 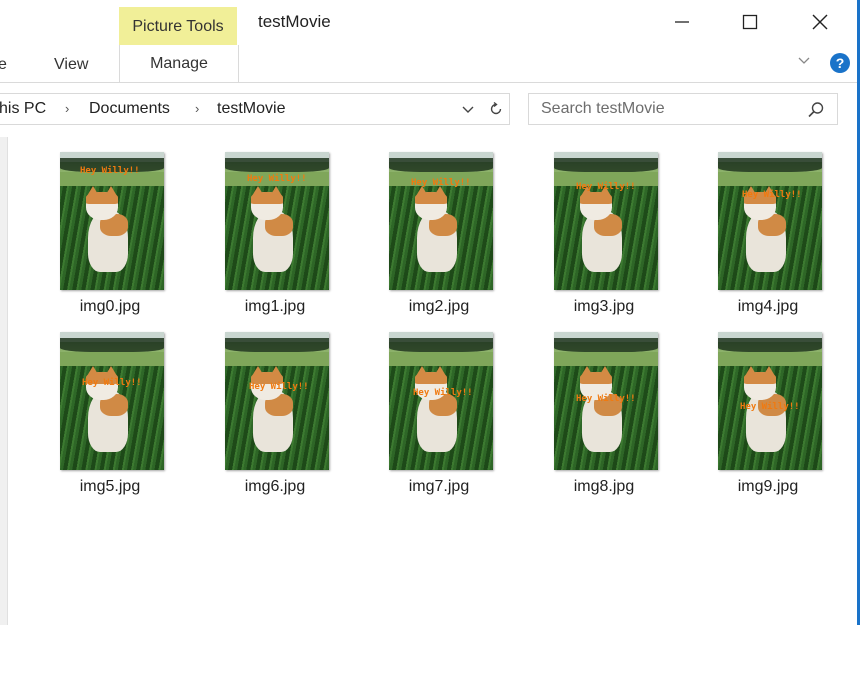 I want to click on minimize-button, so click(x=682, y=22).